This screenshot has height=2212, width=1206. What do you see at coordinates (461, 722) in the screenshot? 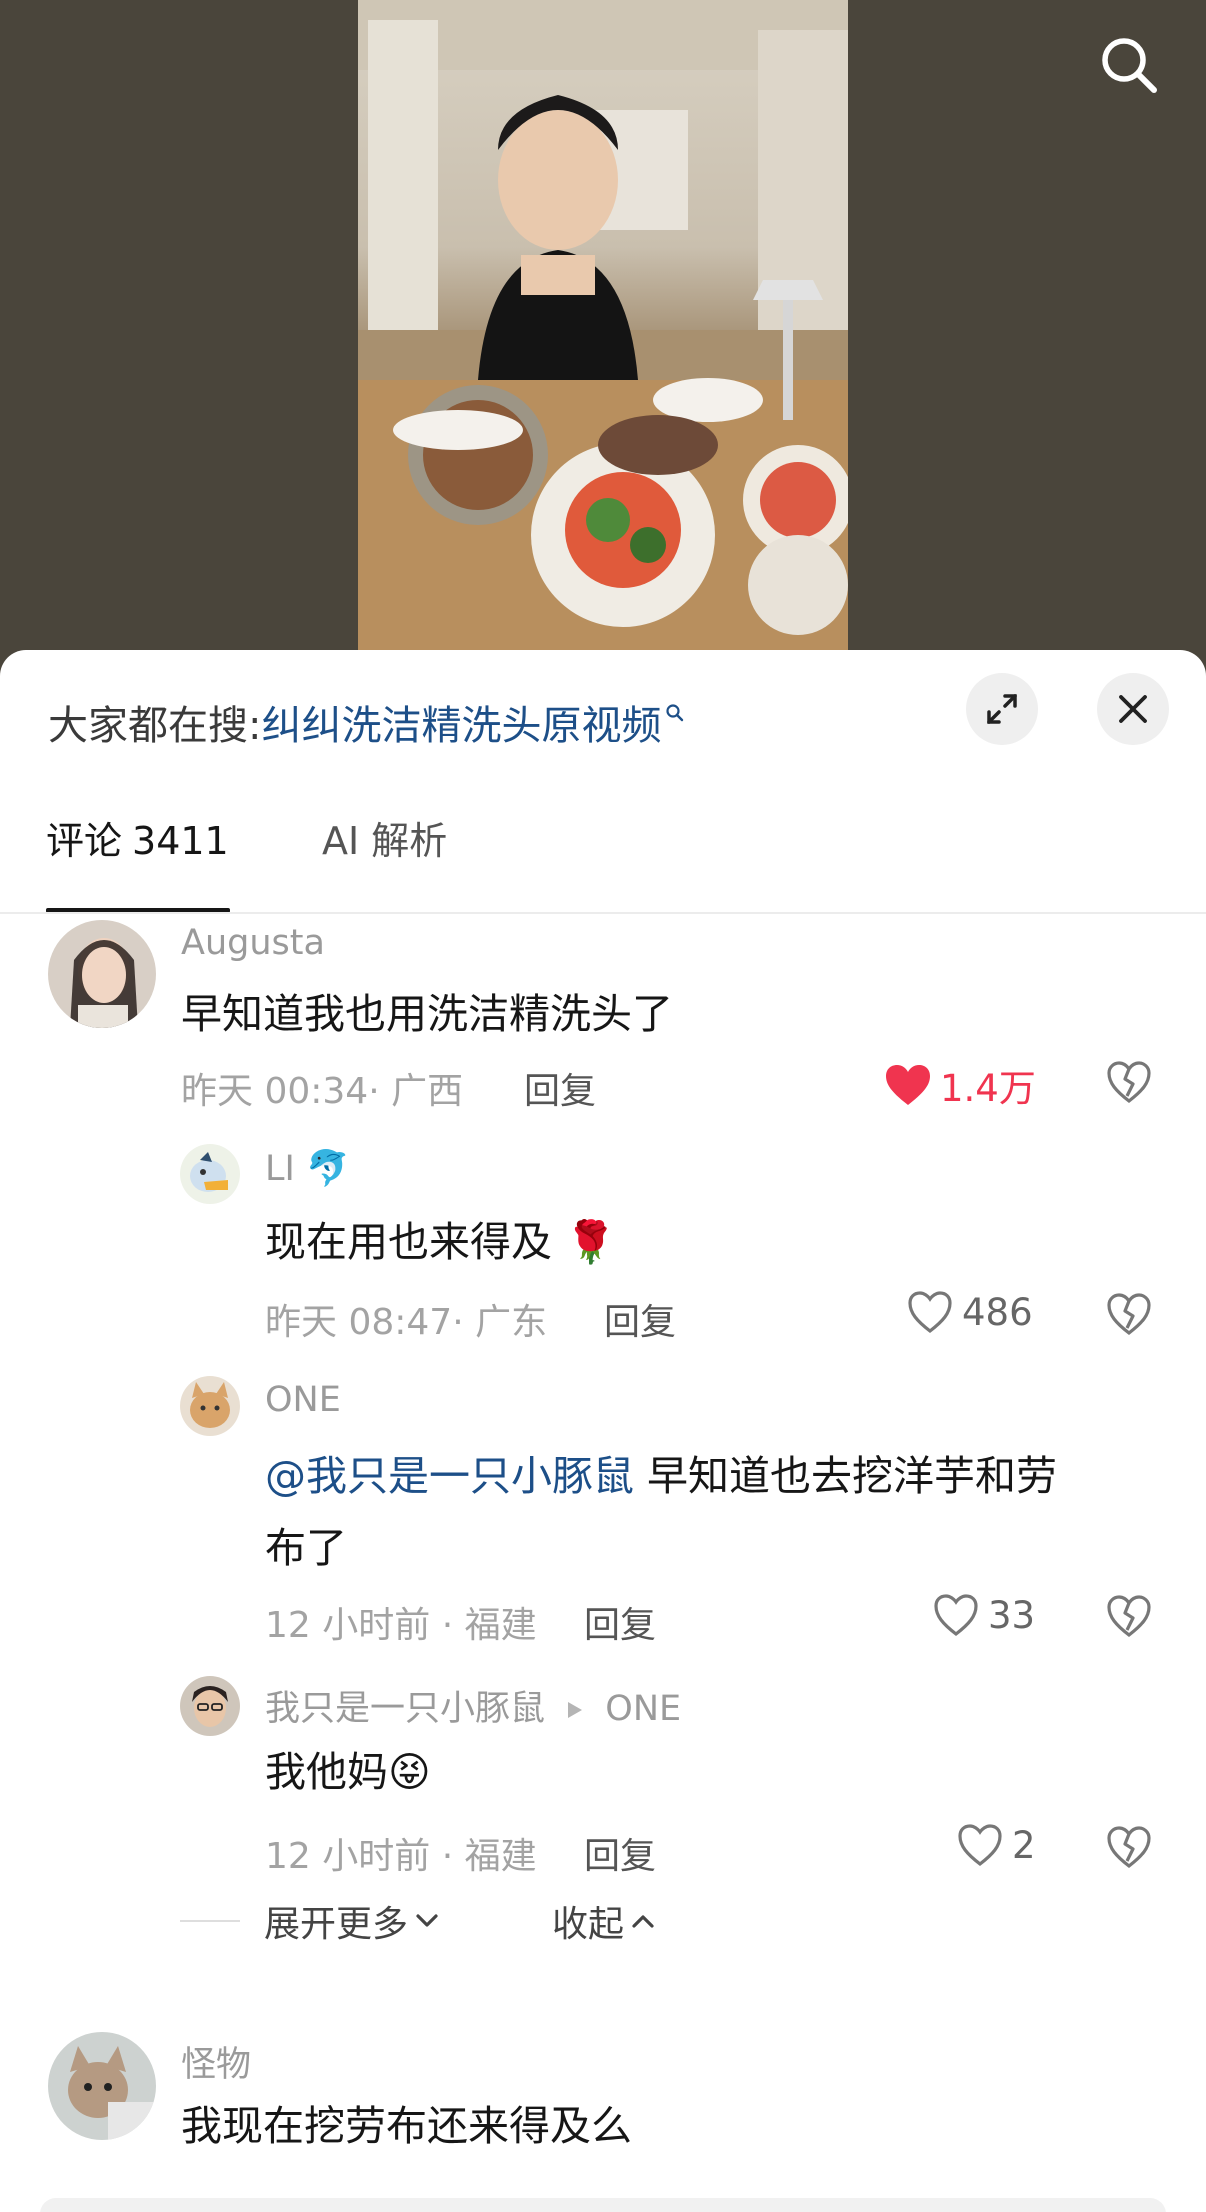
I see `hot-search-term: 纠纠洗洁精洗头原视频` at bounding box center [461, 722].